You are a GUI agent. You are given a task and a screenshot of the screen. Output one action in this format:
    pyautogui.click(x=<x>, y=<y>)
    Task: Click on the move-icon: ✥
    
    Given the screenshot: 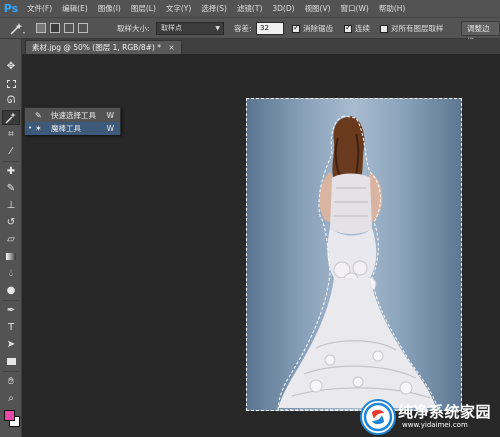 What is the action you would take?
    pyautogui.click(x=11, y=66)
    